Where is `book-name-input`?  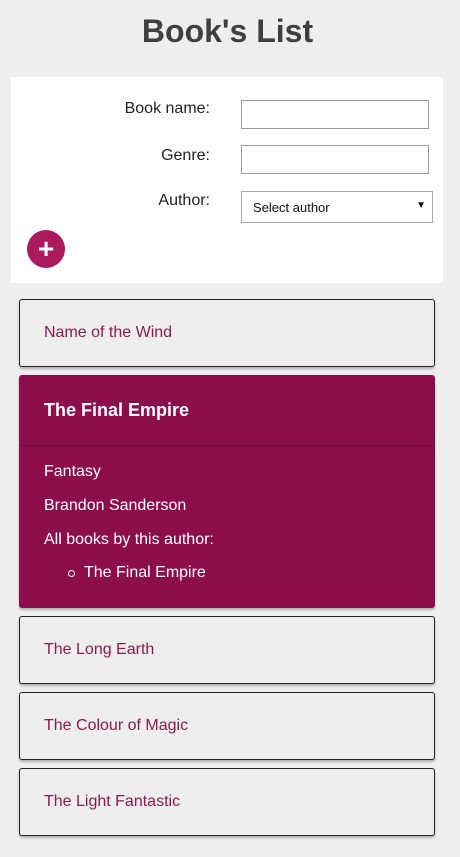
book-name-input is located at coordinates (335, 114).